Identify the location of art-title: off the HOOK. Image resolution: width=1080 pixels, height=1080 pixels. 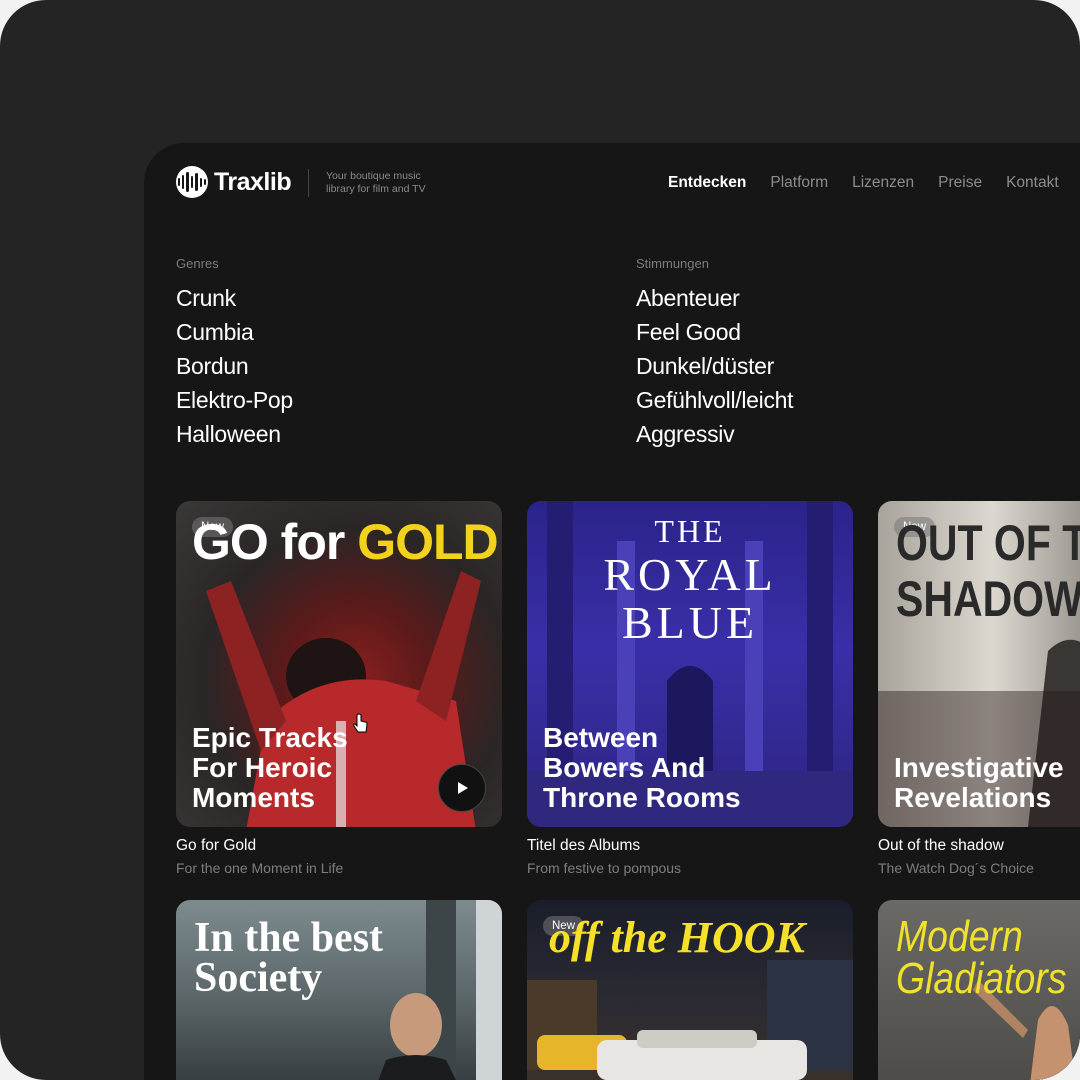
(677, 937).